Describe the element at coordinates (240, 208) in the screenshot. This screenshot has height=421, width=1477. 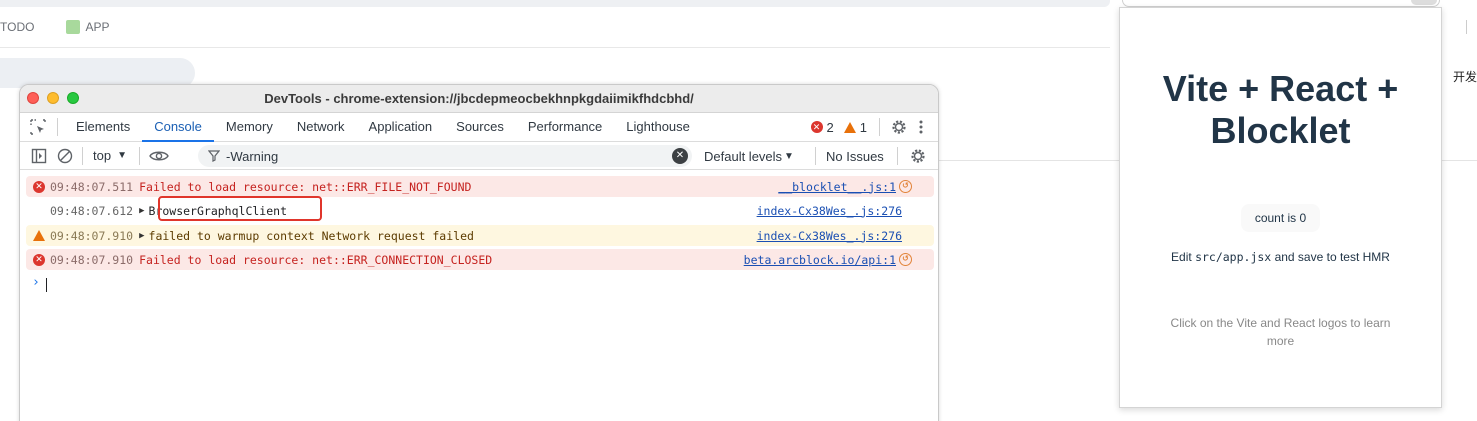
I see `annotation-highlight-box` at that location.